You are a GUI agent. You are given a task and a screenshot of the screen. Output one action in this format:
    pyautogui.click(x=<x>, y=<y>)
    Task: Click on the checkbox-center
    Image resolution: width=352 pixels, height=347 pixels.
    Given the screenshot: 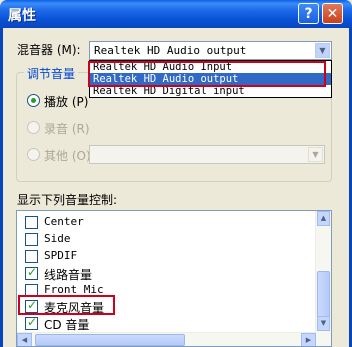 What is the action you would take?
    pyautogui.click(x=31, y=222)
    